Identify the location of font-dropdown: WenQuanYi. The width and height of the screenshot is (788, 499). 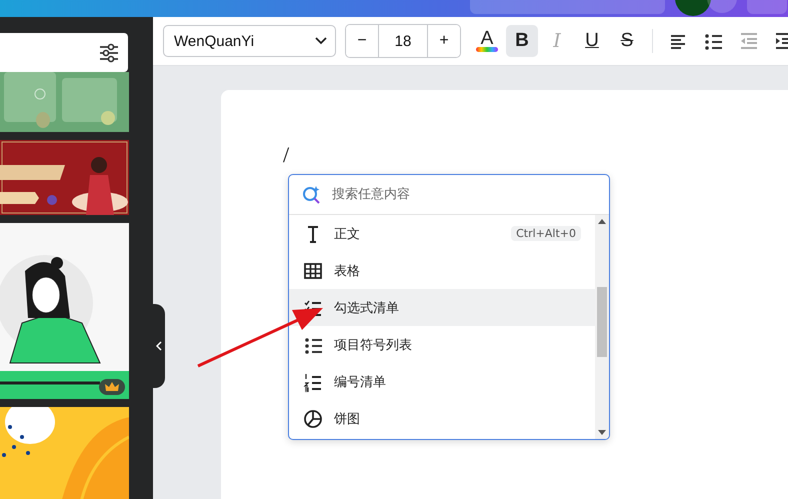
(249, 41).